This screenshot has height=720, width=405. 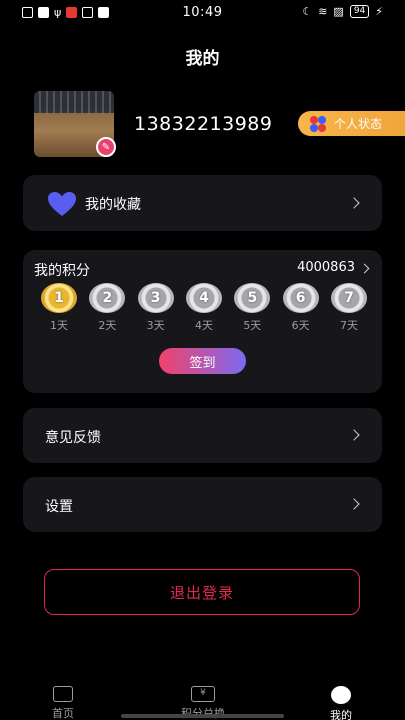 What do you see at coordinates (300, 325) in the screenshot?
I see `day-label: 6天` at bounding box center [300, 325].